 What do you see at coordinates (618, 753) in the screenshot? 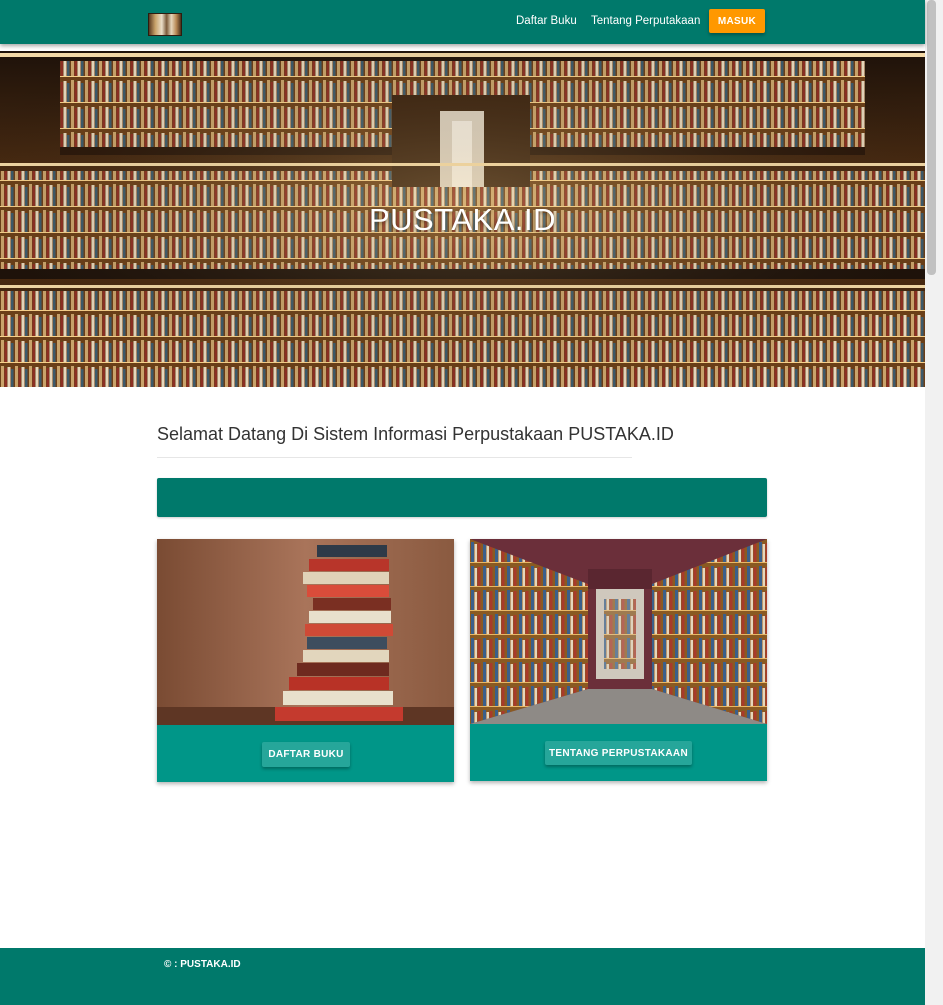
I see `tentang-perpustakaan-button: TENTANG PERPUSTAKAAN` at bounding box center [618, 753].